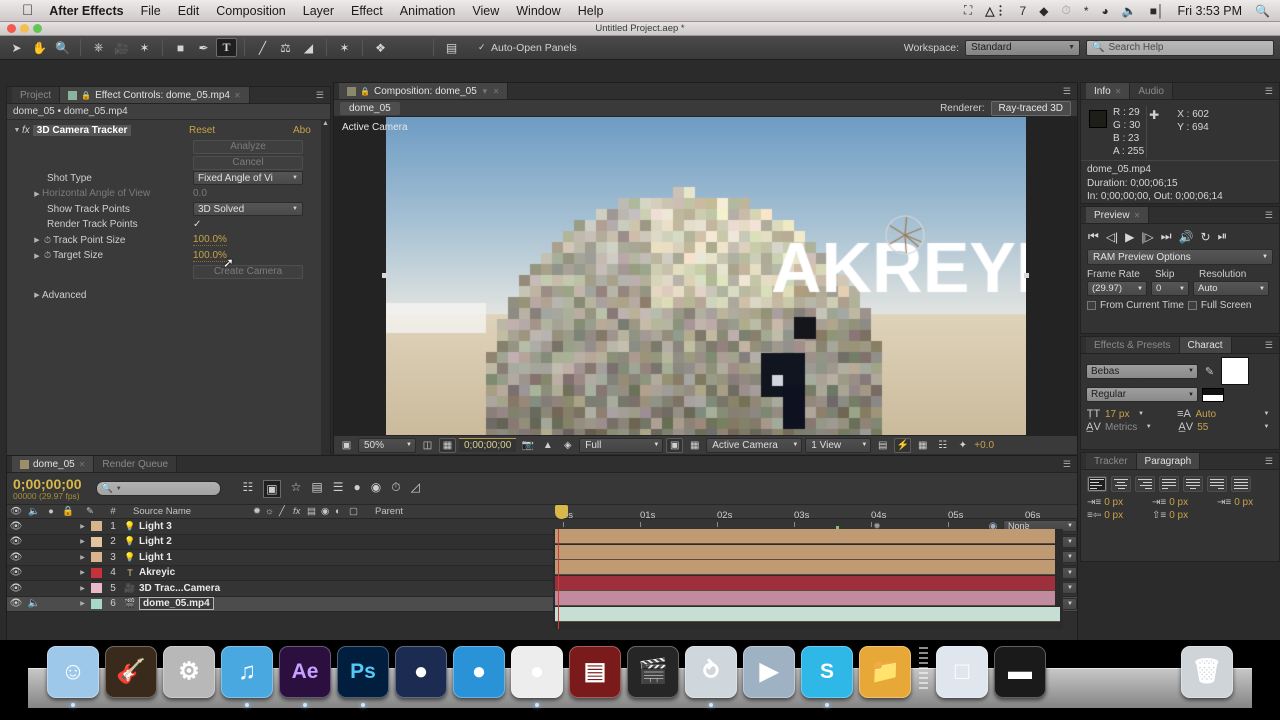 This screenshot has height=720, width=1280. Describe the element at coordinates (121, 47) in the screenshot. I see `camera-tool-icon: 🎥` at that location.